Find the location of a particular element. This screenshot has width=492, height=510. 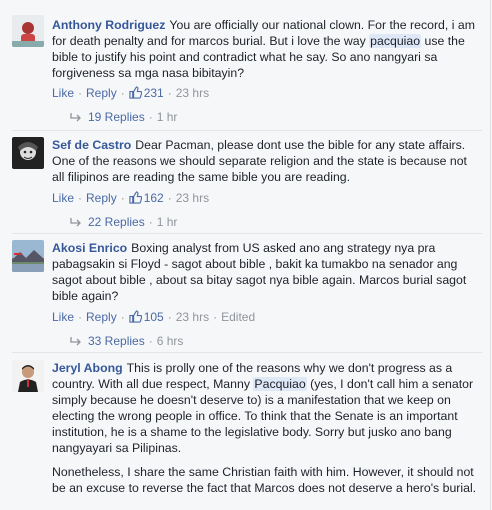

replies-time: 6 hrs is located at coordinates (170, 341).